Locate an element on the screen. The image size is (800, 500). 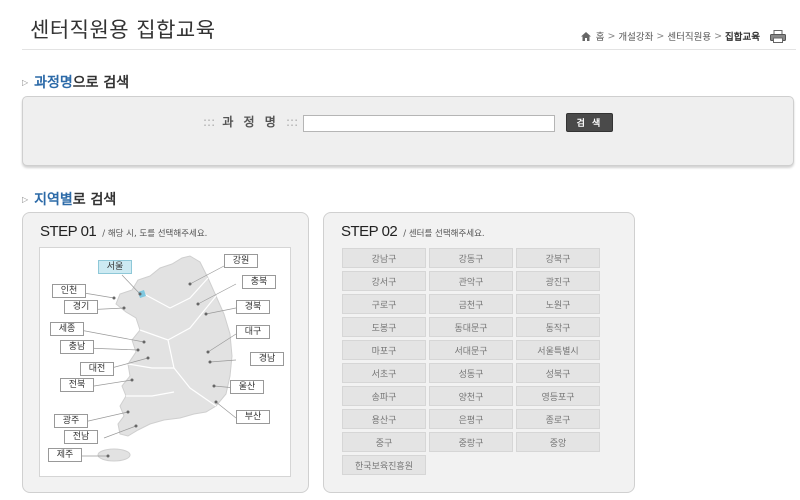
course-search-heading: ▷ 과정명 으로 검색 is located at coordinates (75, 82).